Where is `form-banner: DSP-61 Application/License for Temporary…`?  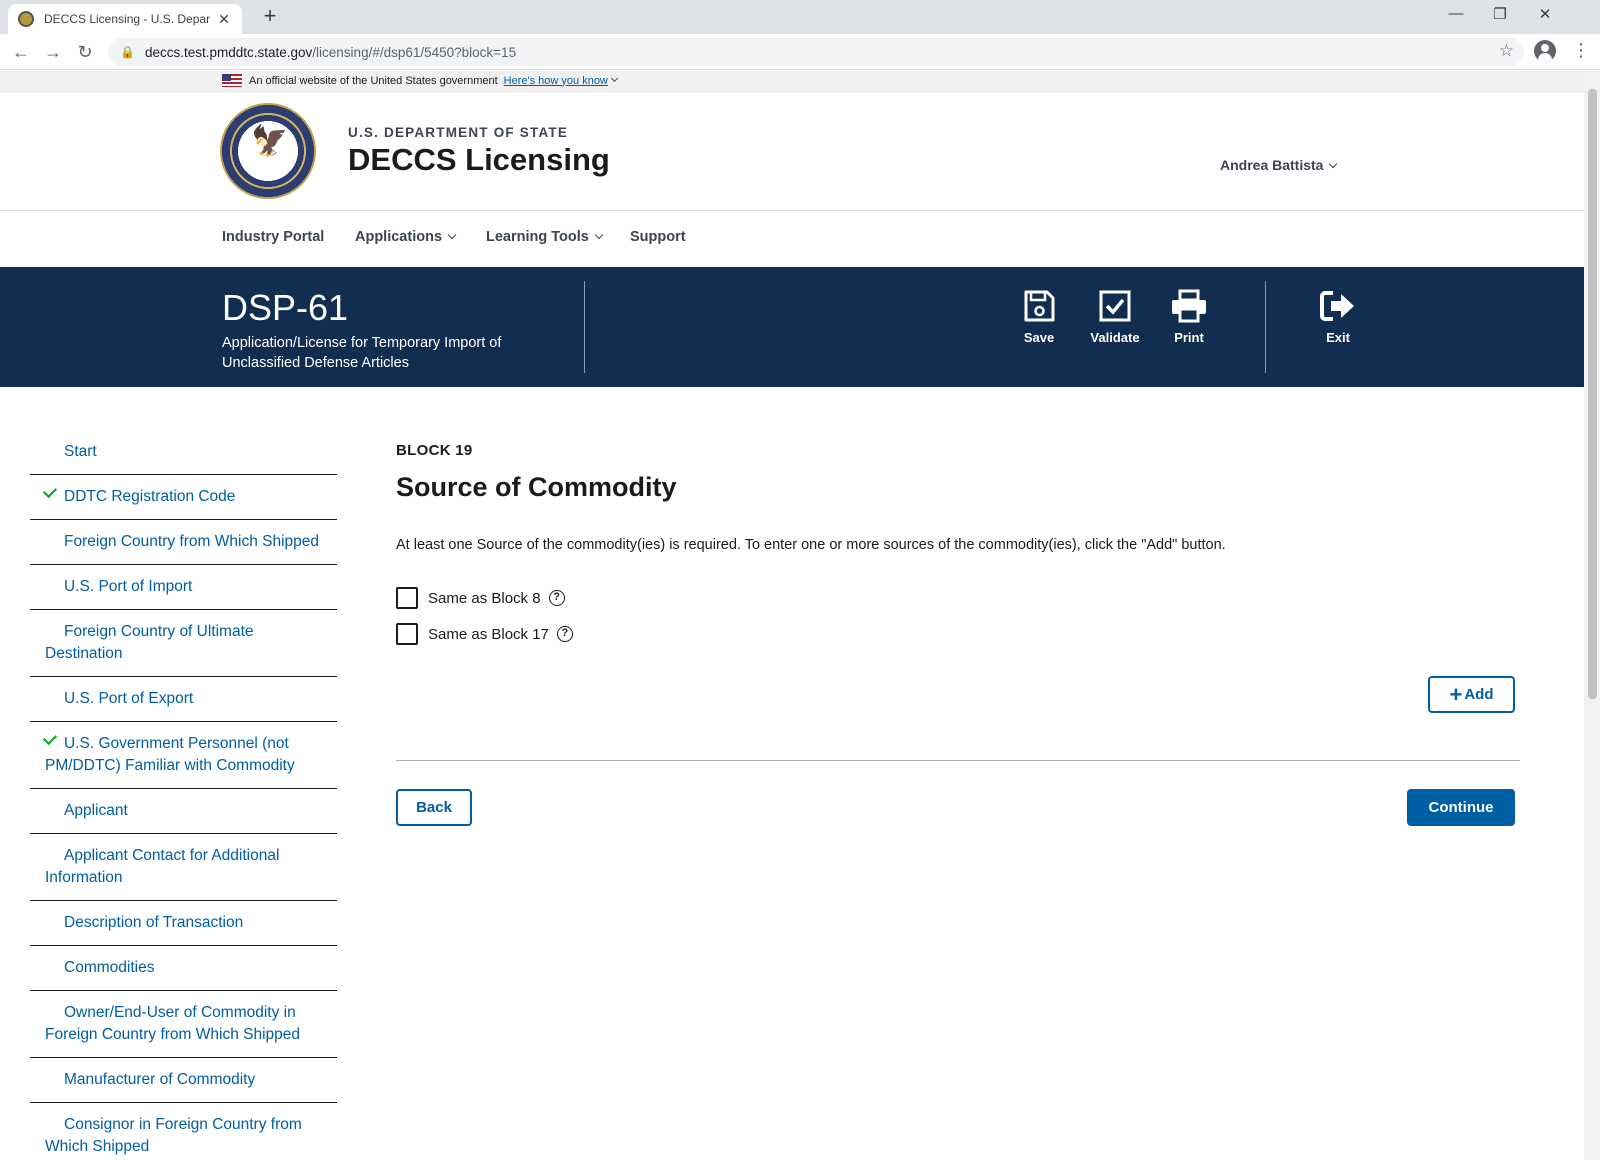
form-banner: DSP-61 Application/License for Temporary… is located at coordinates (792, 327).